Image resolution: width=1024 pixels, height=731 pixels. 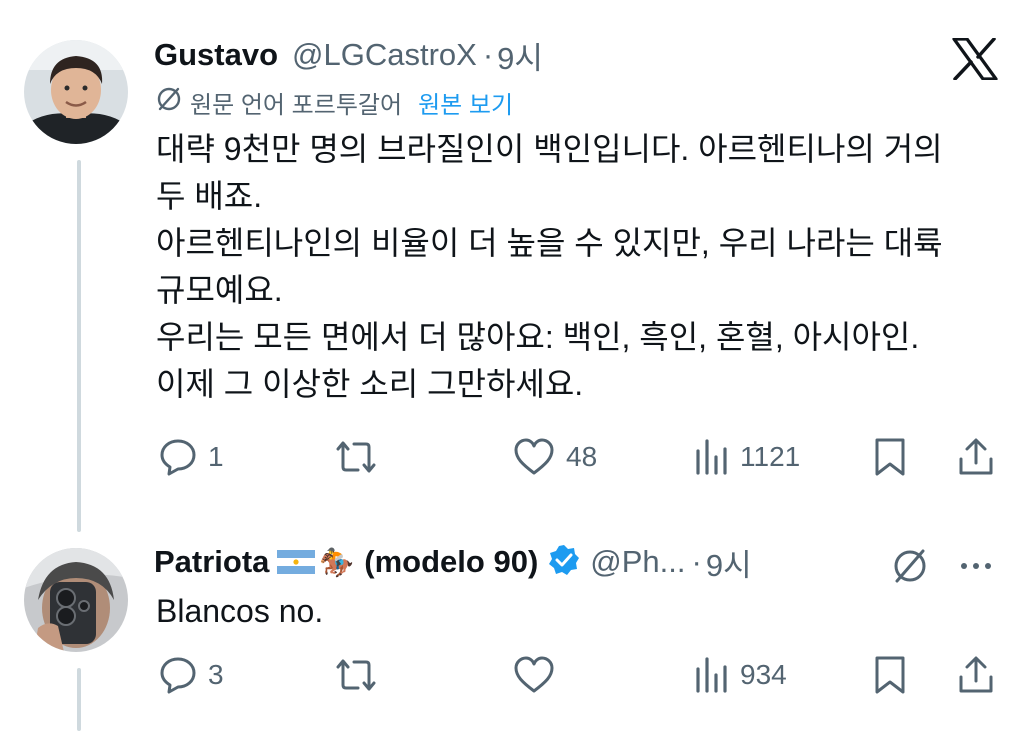 What do you see at coordinates (975, 59) in the screenshot?
I see `x-logo-icon` at bounding box center [975, 59].